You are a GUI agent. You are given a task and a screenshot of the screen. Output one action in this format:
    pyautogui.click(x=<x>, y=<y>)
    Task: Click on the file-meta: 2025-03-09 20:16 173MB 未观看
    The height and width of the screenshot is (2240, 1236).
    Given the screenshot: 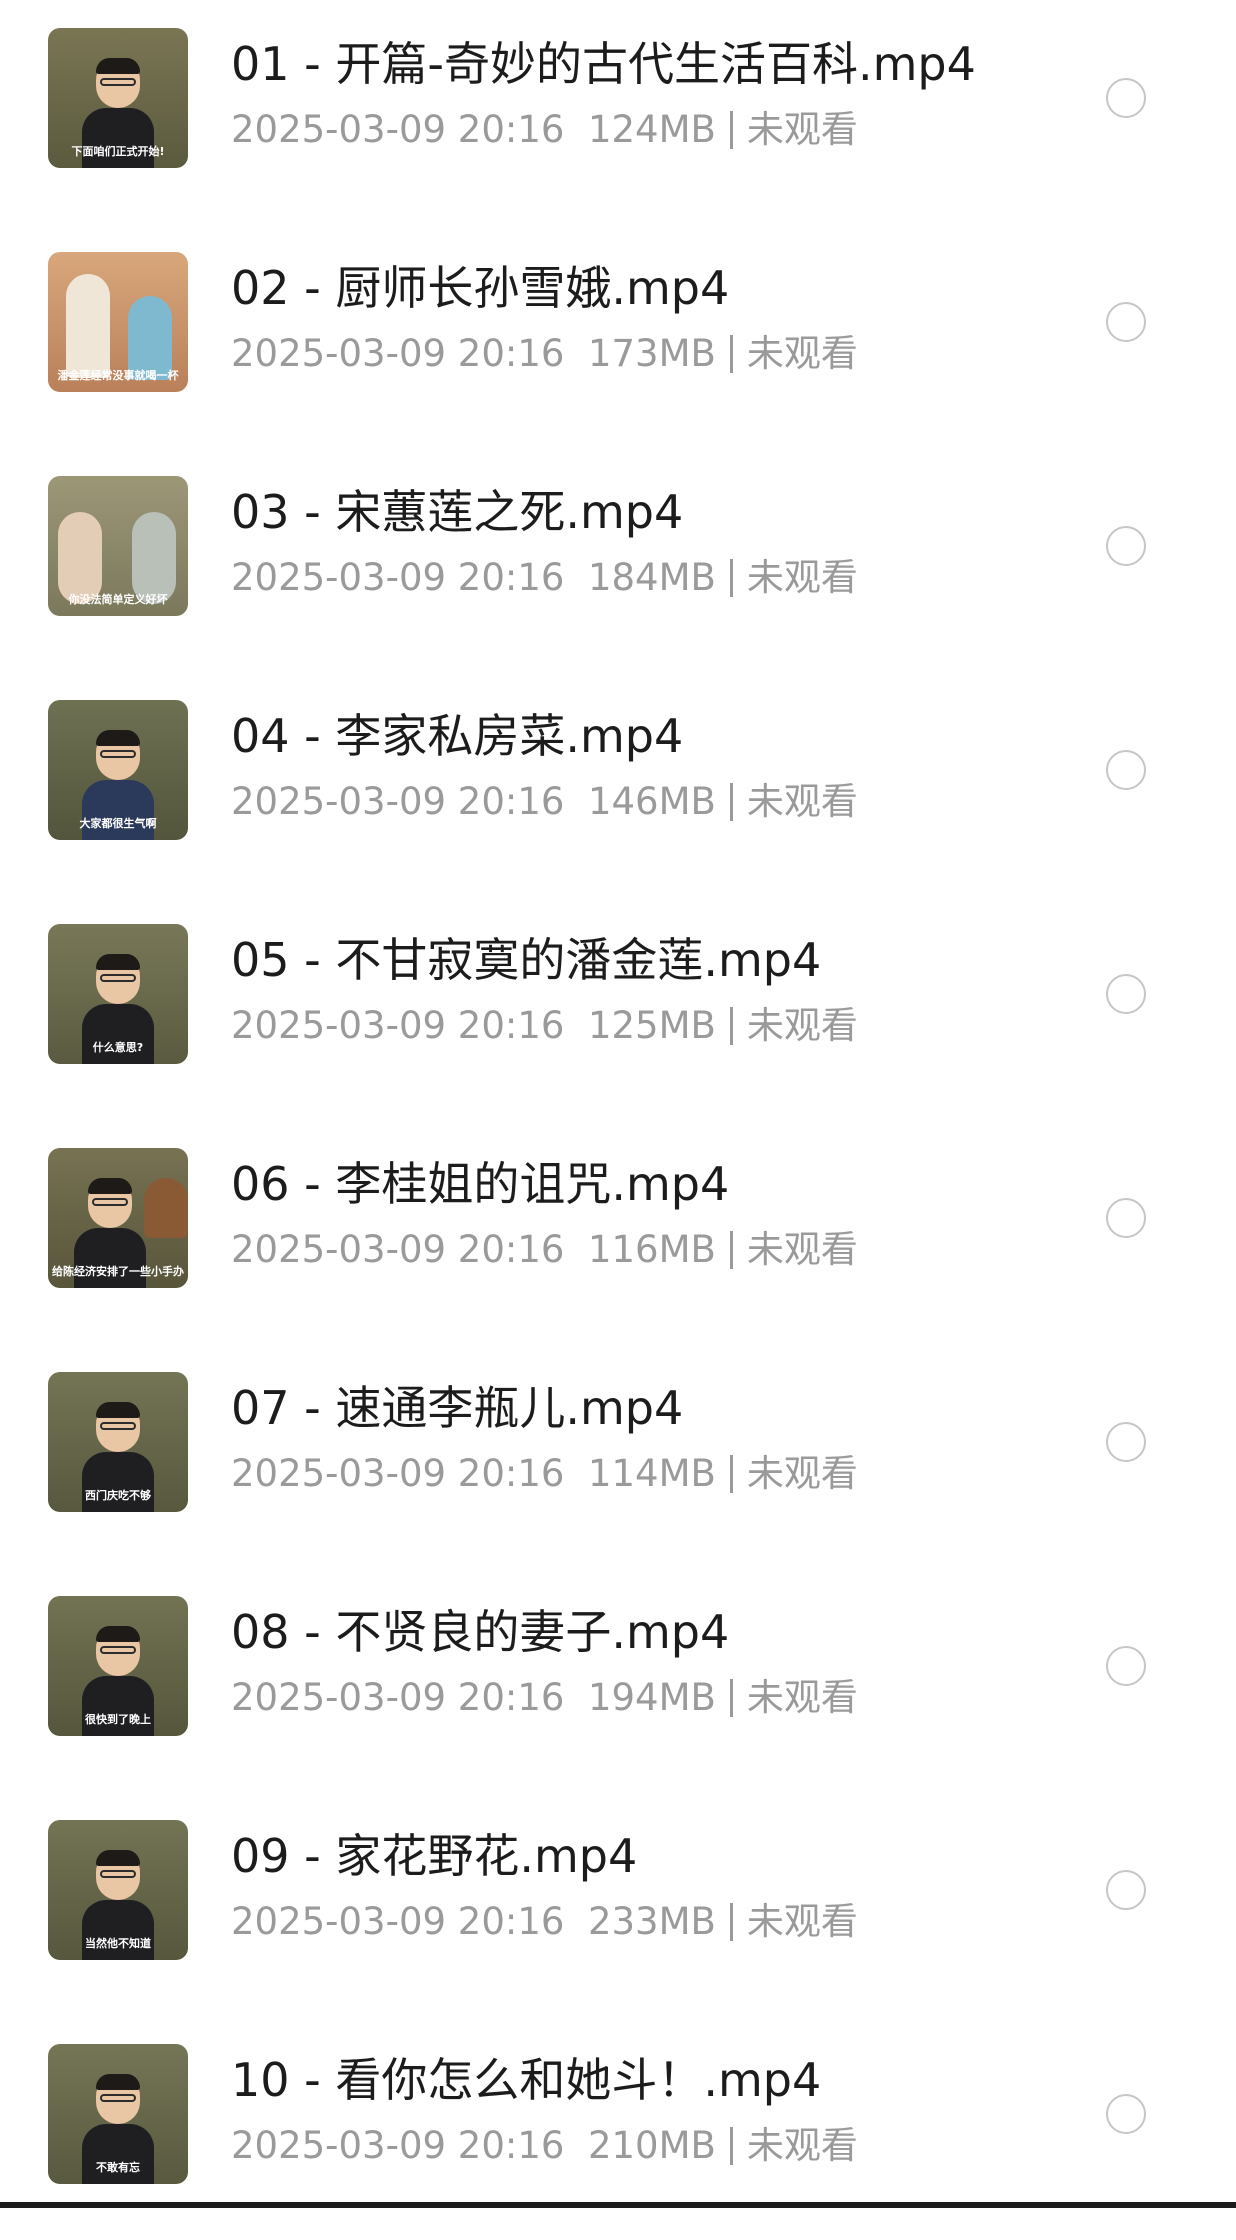 What is the action you would take?
    pyautogui.click(x=544, y=354)
    